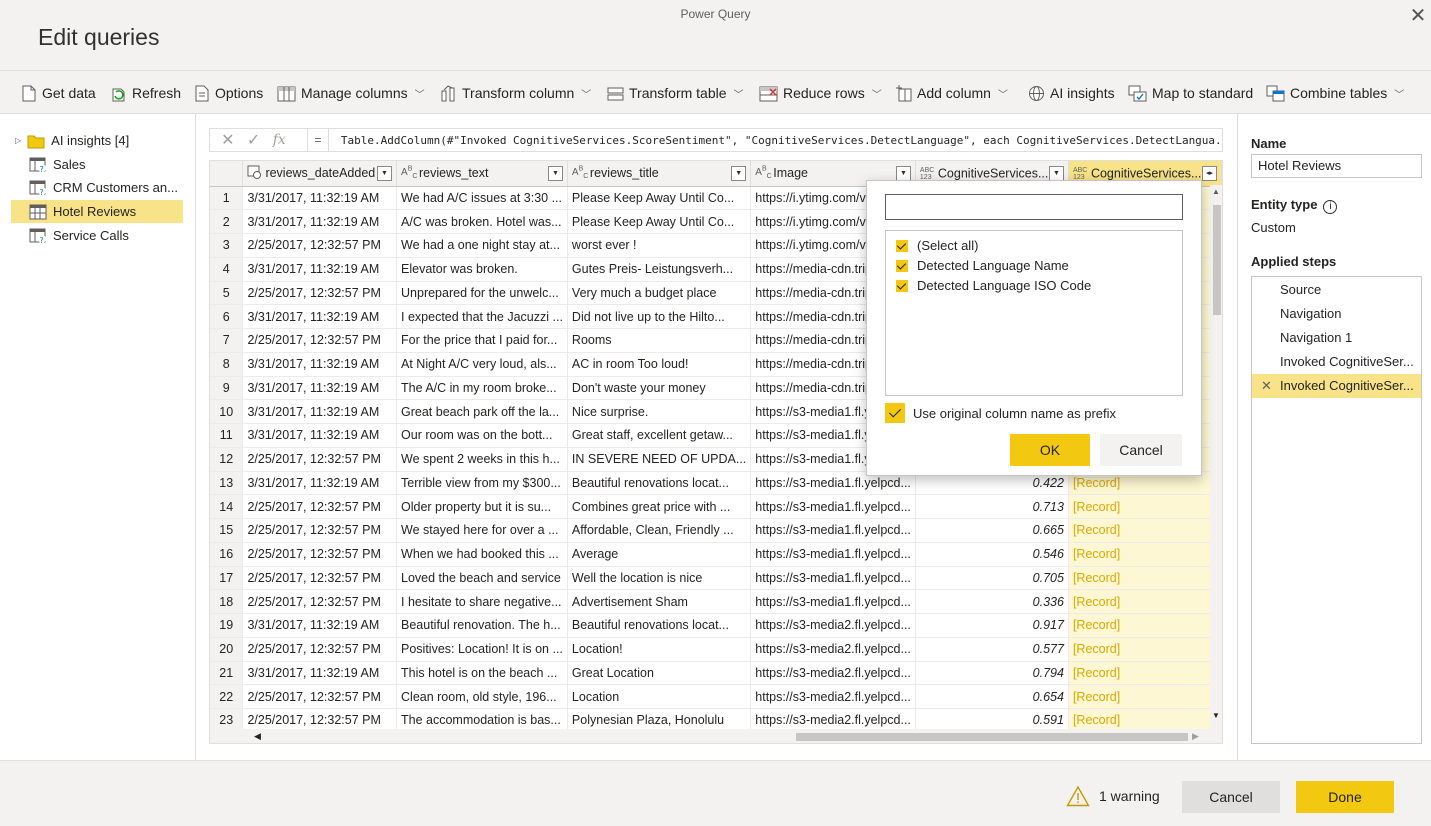  I want to click on scroll-up-icon: ▲, so click(1216, 191).